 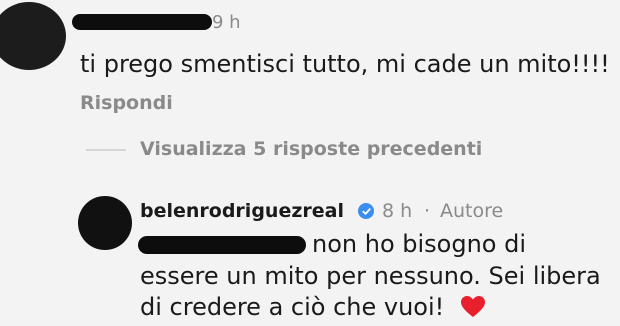 I want to click on view-previous-replies: Visualizza 5 risposte precedenti, so click(x=311, y=149).